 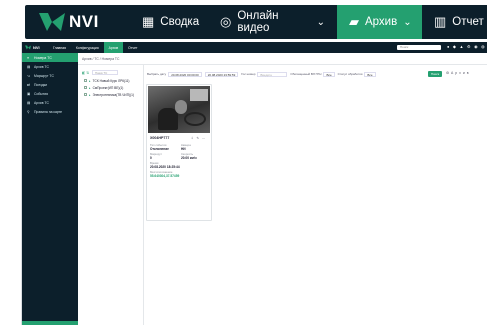 What do you see at coordinates (85, 73) in the screenshot?
I see `expand-icon: ◧ ⇅` at bounding box center [85, 73].